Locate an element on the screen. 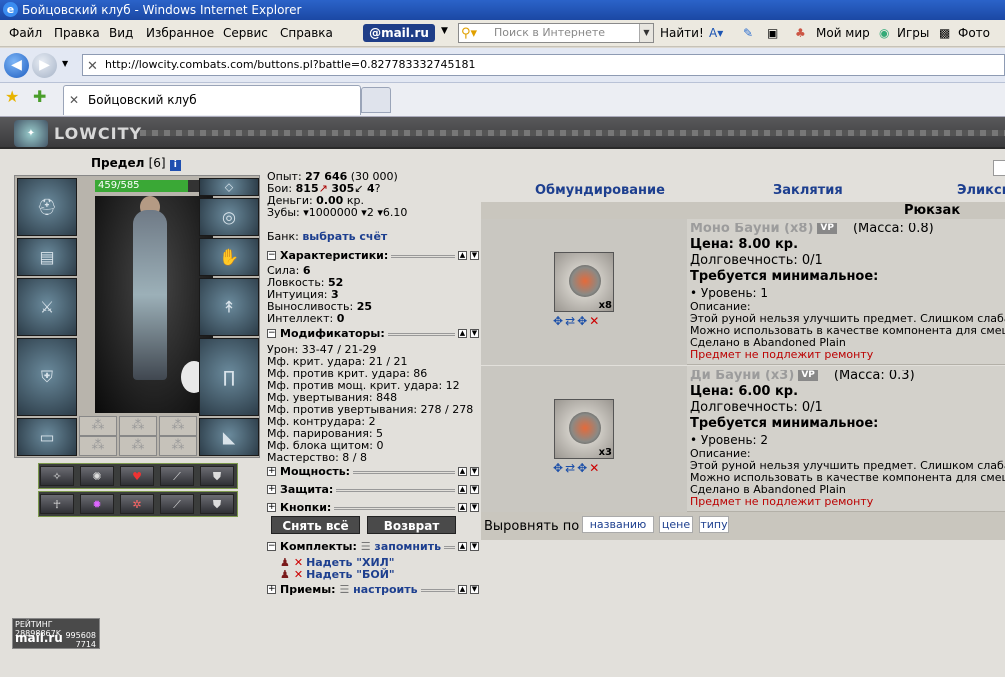  legs-slot: ∏ is located at coordinates (229, 377).